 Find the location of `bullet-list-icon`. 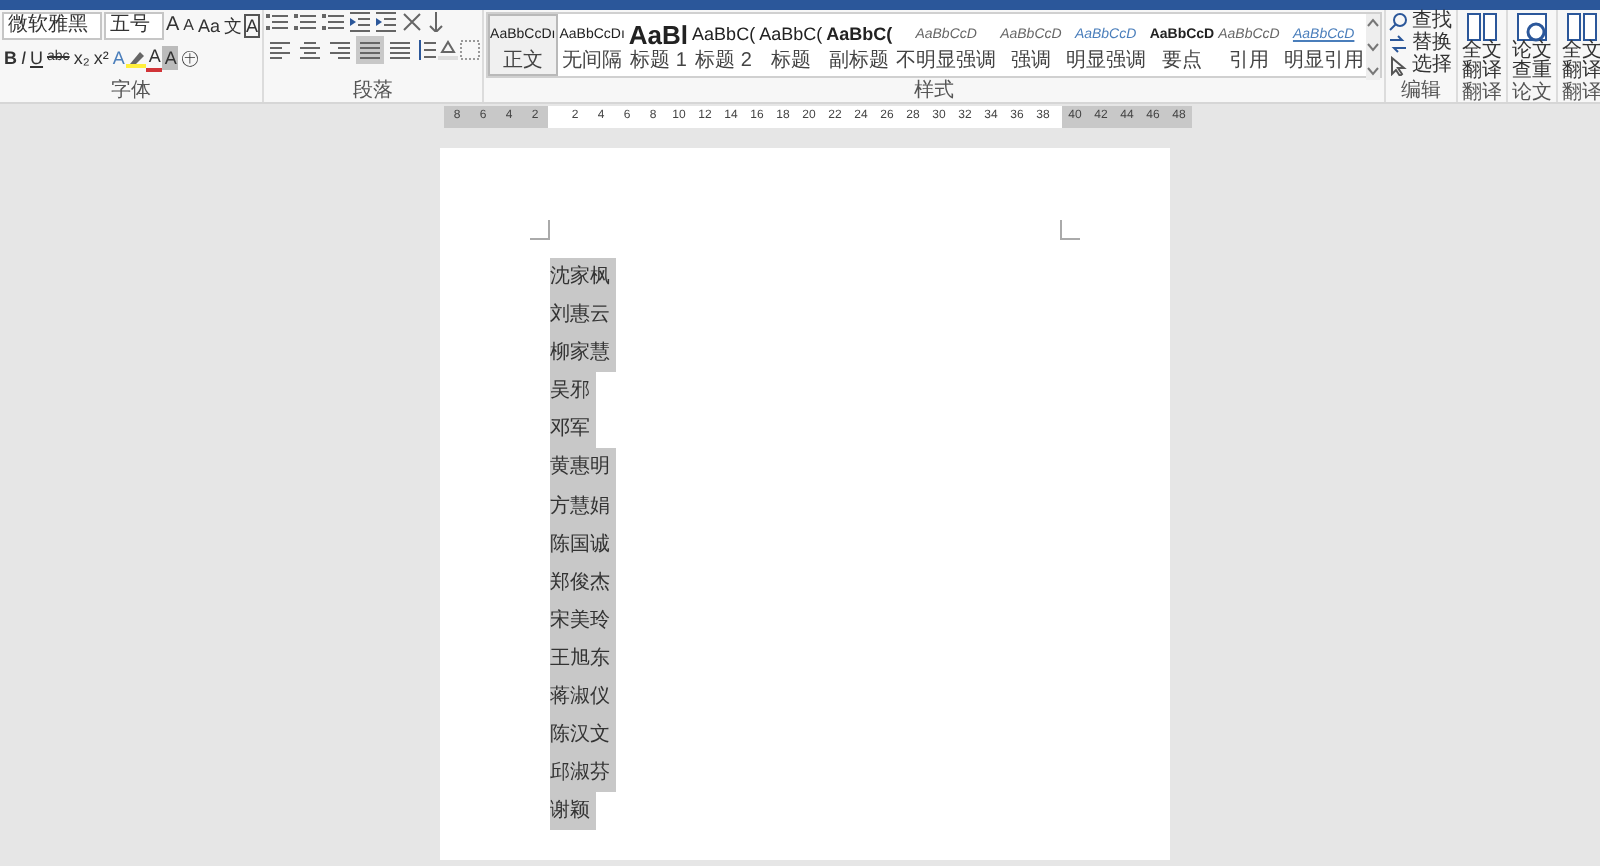

bullet-list-icon is located at coordinates (277, 22).